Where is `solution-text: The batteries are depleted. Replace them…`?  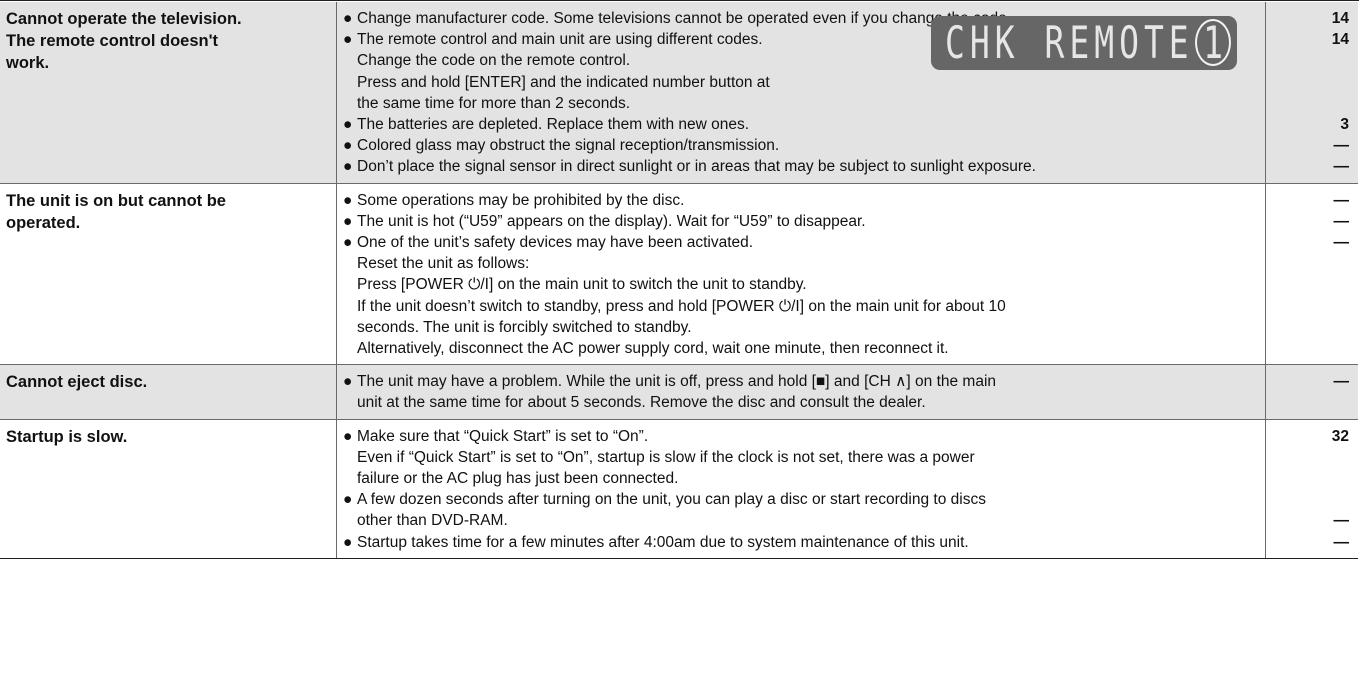 solution-text: The batteries are depleted. Replace them… is located at coordinates (553, 125).